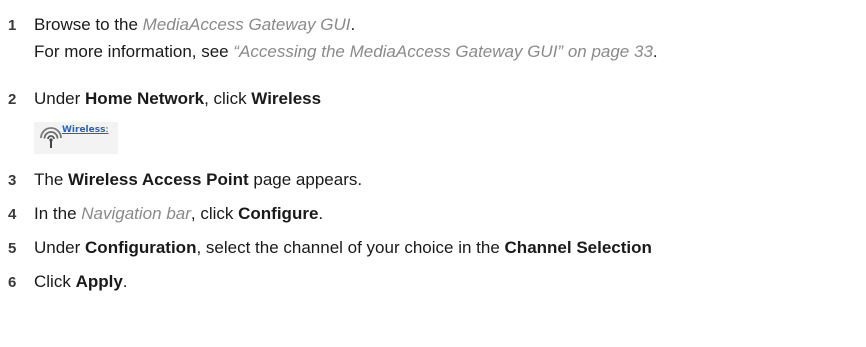  I want to click on wireless-link: Wireless:, so click(85, 130).